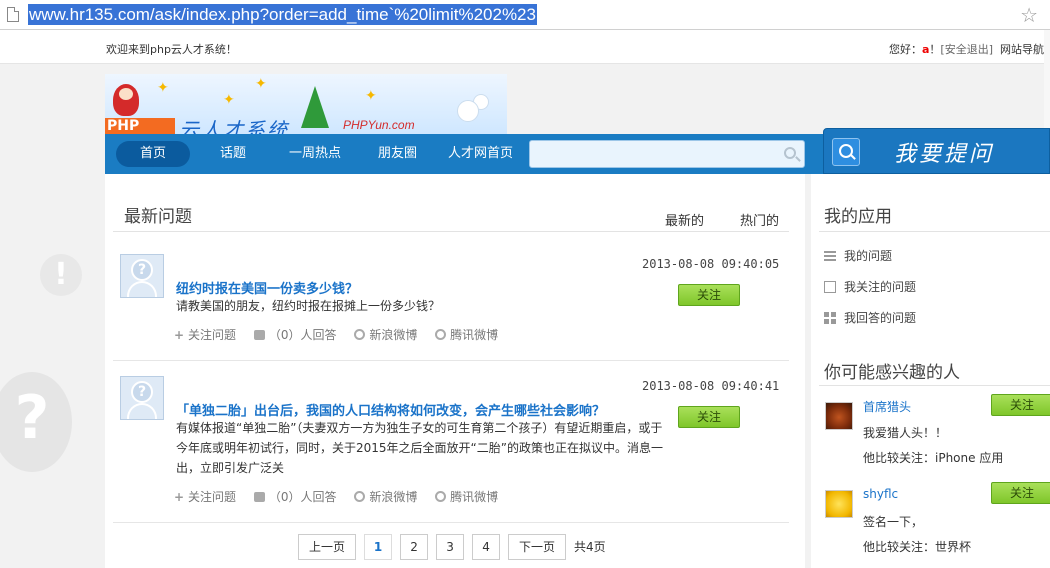 The image size is (1050, 568). What do you see at coordinates (315, 107) in the screenshot?
I see `christmas-tree-icon` at bounding box center [315, 107].